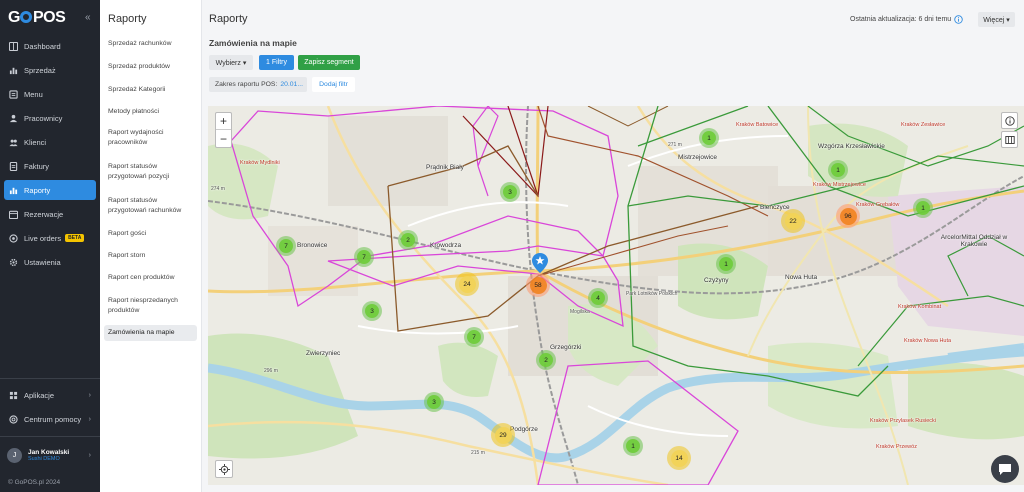 This screenshot has height=492, width=1024. Describe the element at coordinates (150, 333) in the screenshot. I see `submenu-item-orders-map: Zamówienia na mapie` at that location.